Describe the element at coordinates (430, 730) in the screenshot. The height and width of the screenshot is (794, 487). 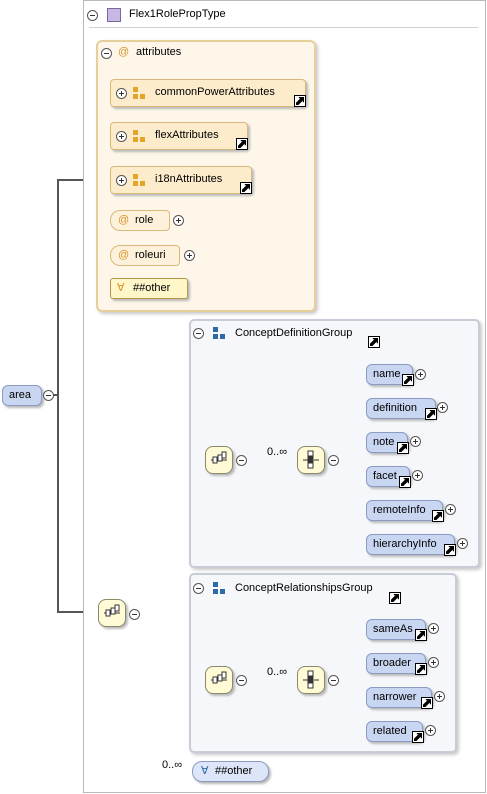
I see `expand-related-icon` at that location.